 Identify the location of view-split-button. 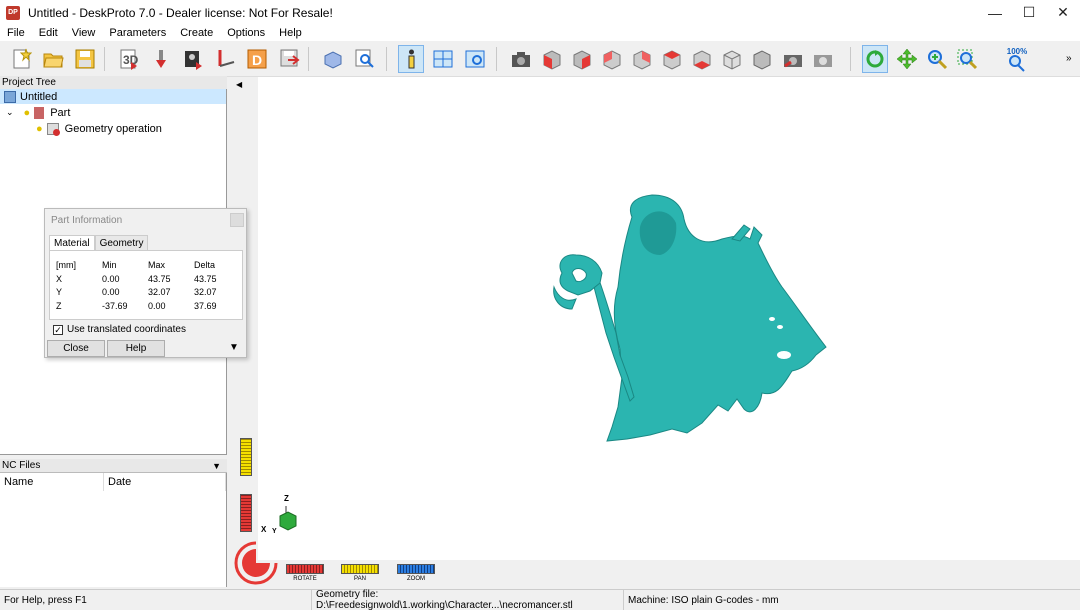
(443, 59).